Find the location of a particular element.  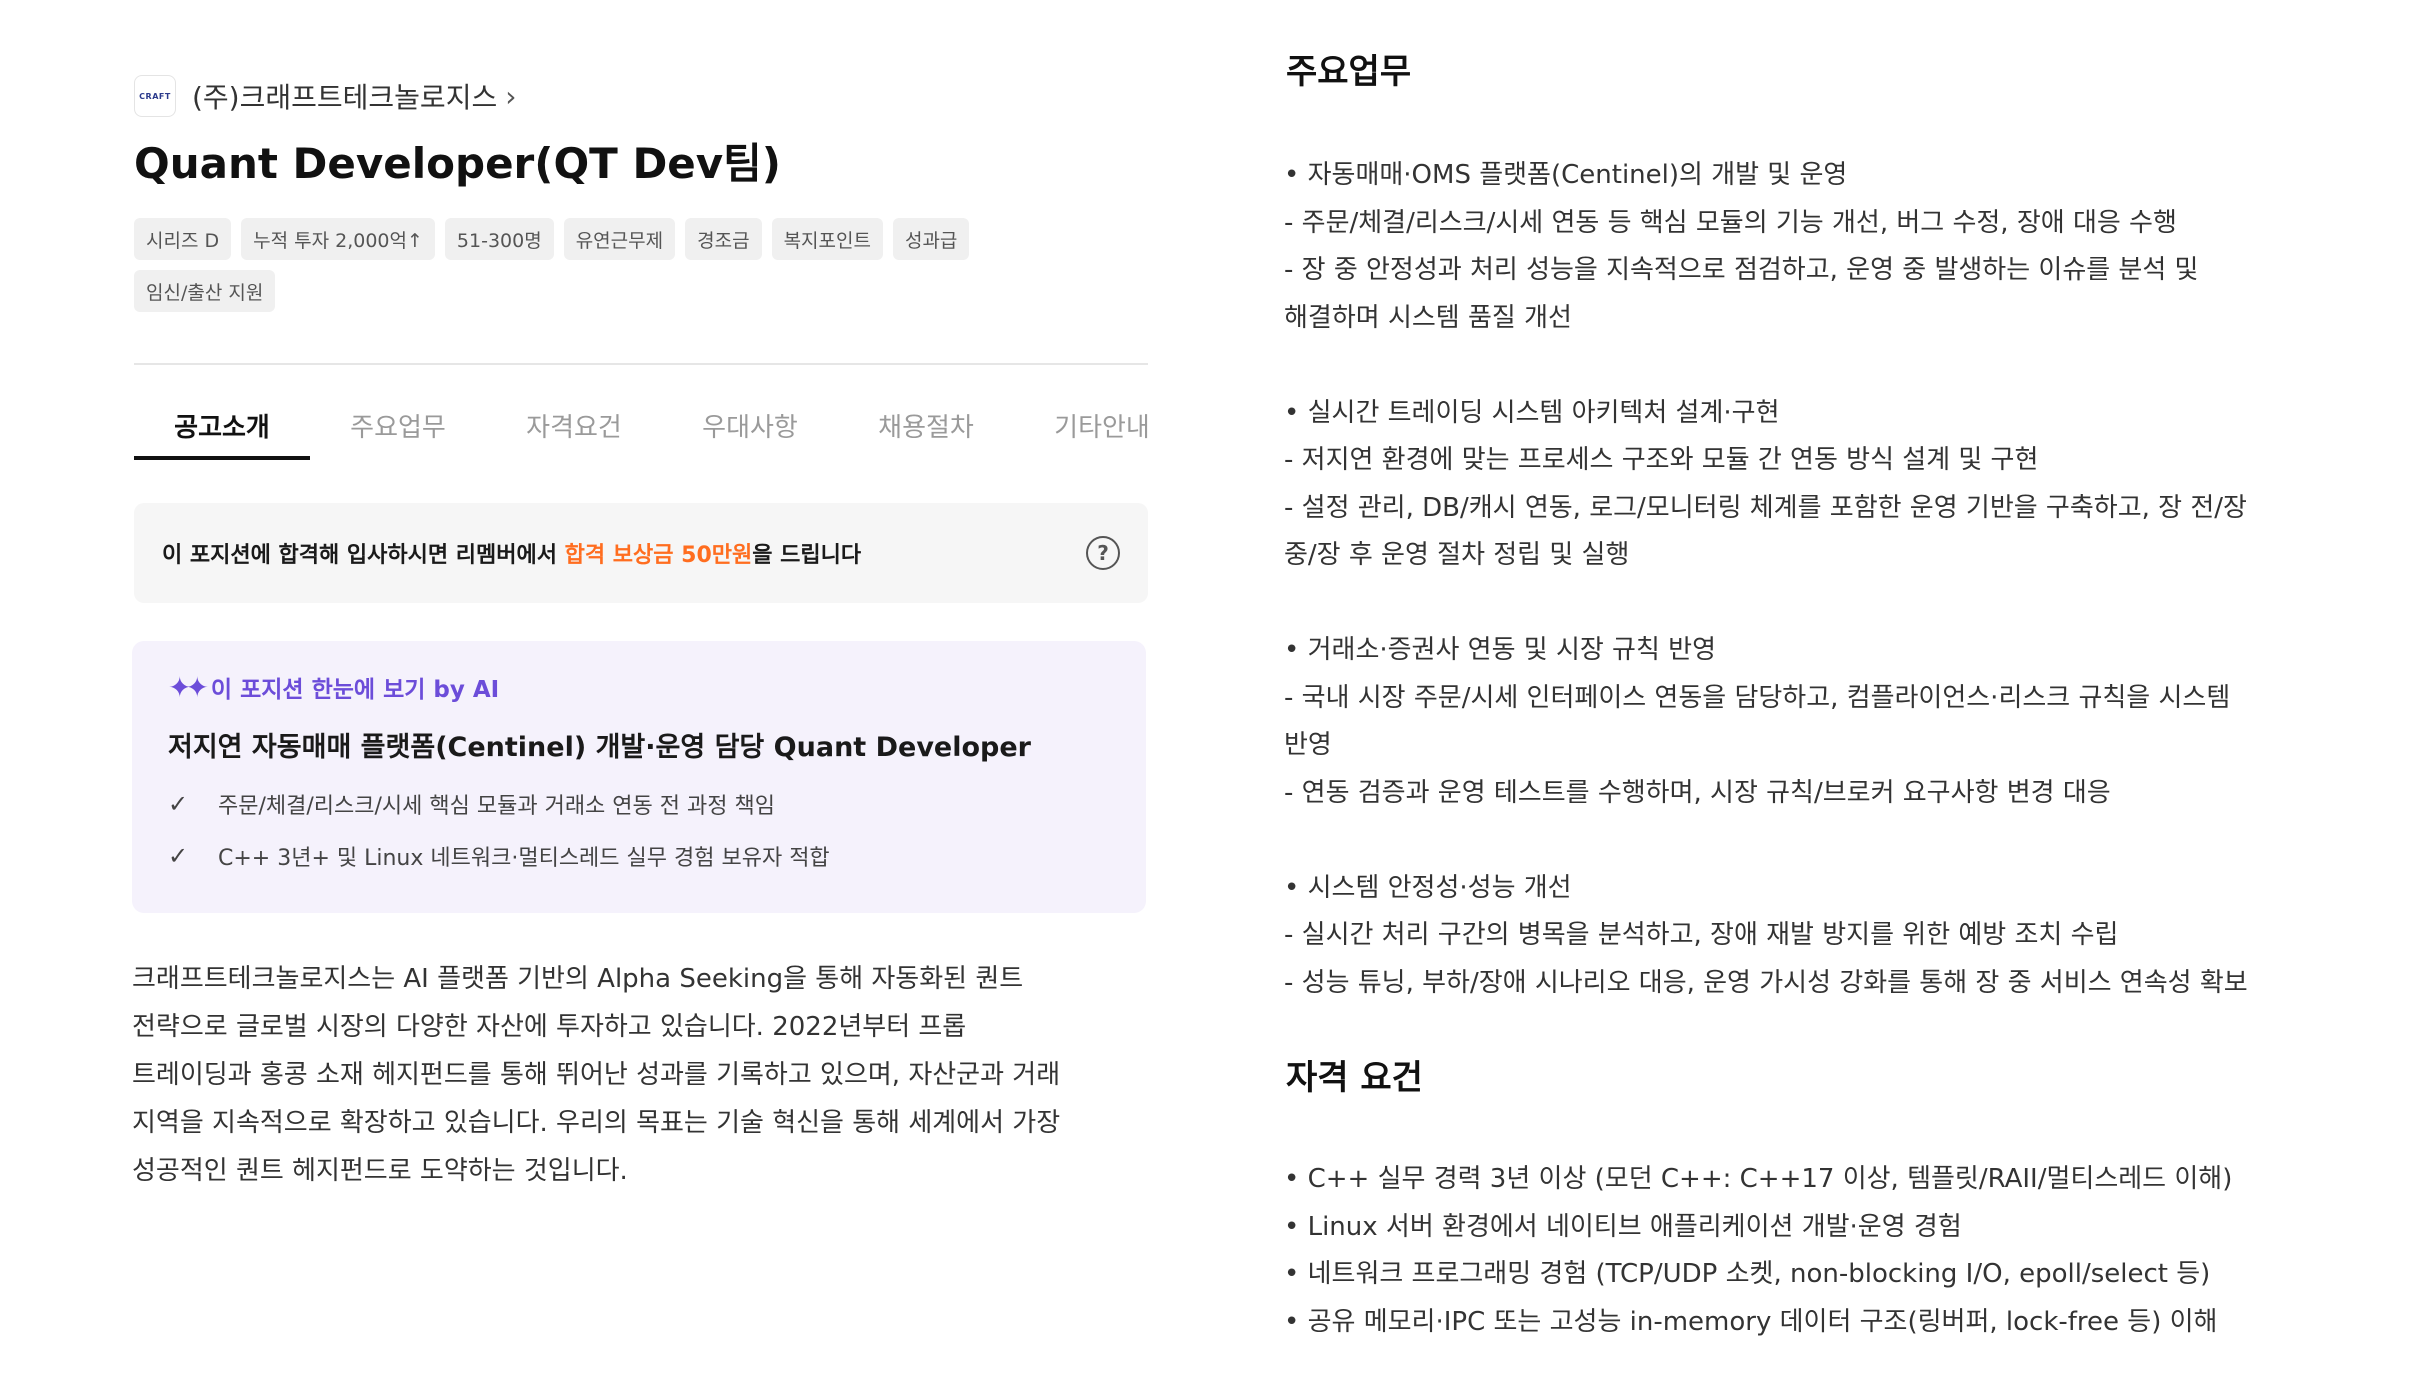

list-item: ✓ 주문/체결/리스크/시세 핵심 모듈과 거래소 연동 전 과정 책임 is located at coordinates (639, 804).